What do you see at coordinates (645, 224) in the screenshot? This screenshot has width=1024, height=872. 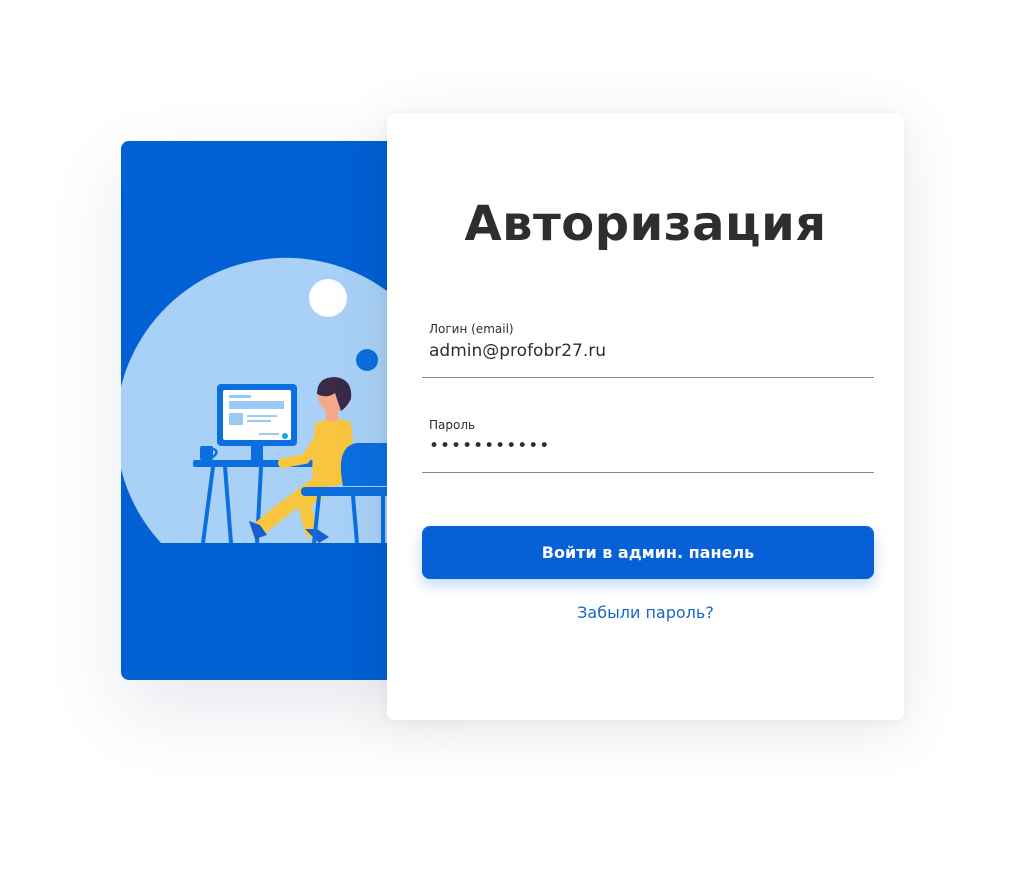 I see `page-title: Авторизация` at bounding box center [645, 224].